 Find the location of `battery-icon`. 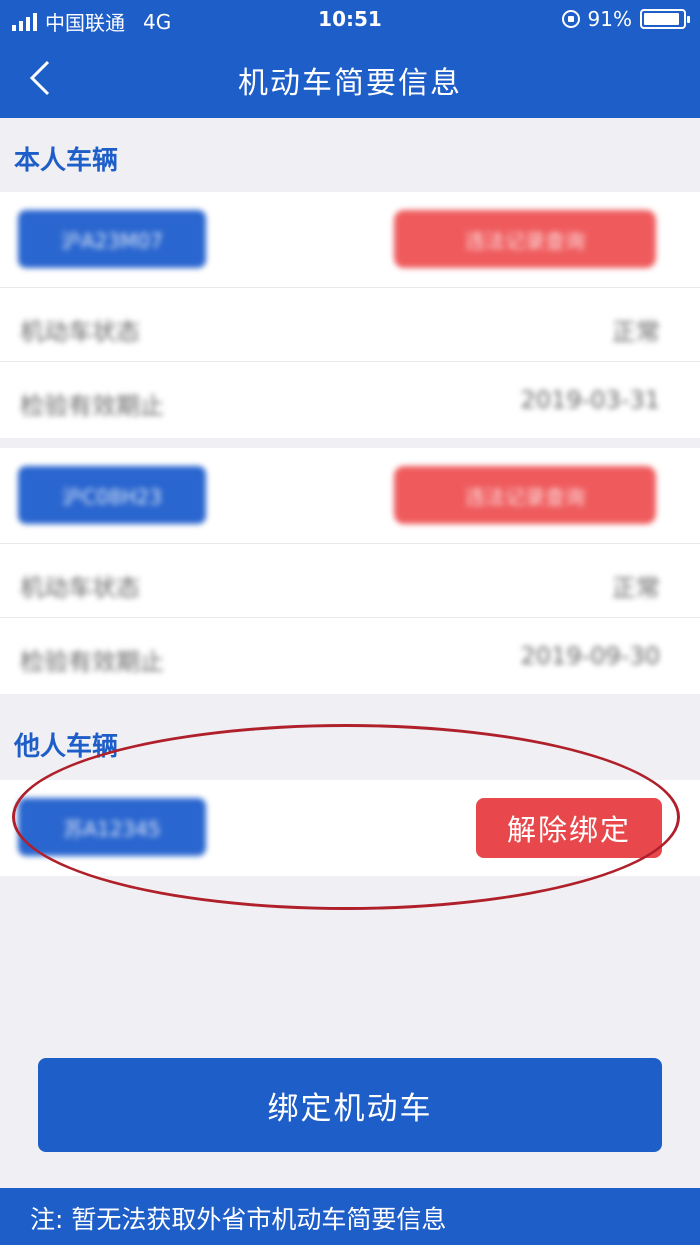

battery-icon is located at coordinates (665, 19).